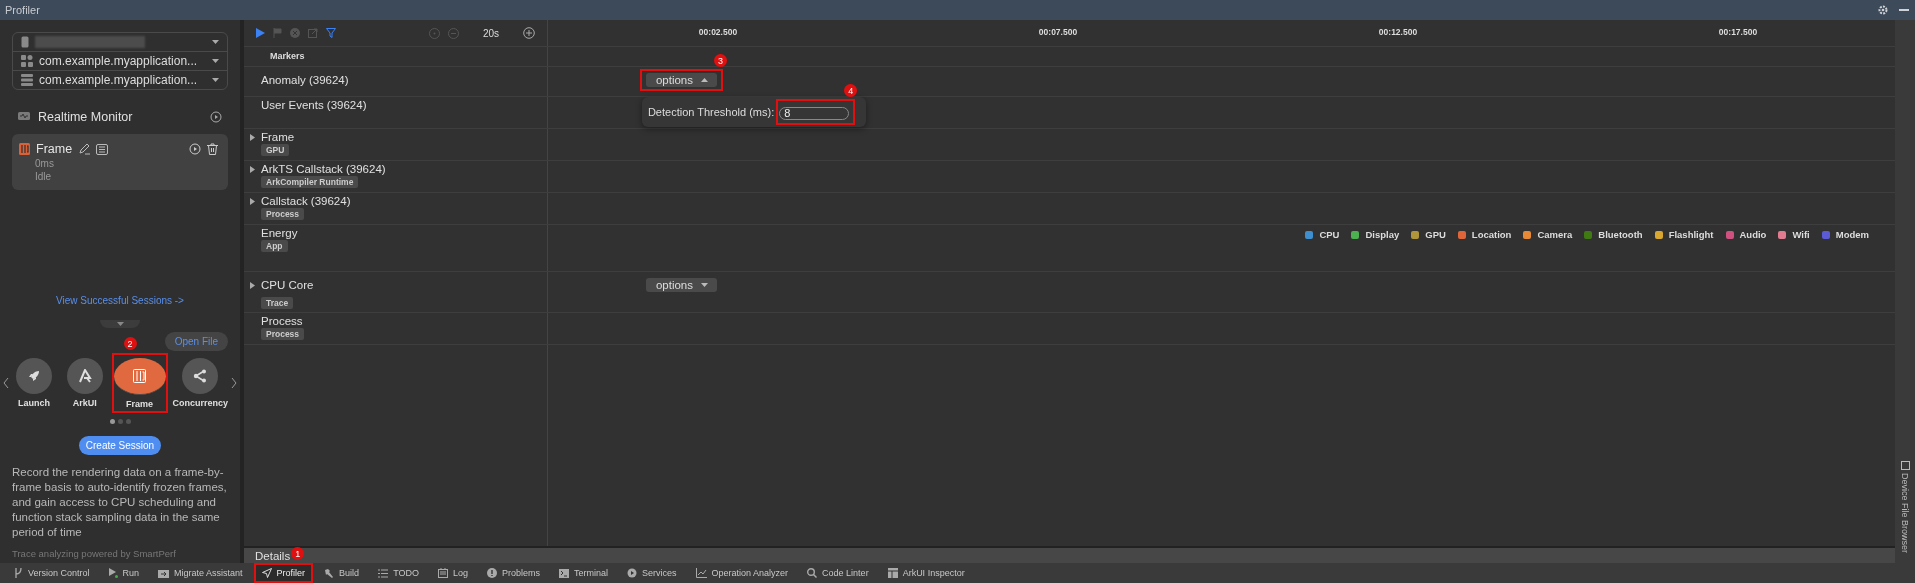  Describe the element at coordinates (234, 383) in the screenshot. I see `chevron-right-icon` at that location.